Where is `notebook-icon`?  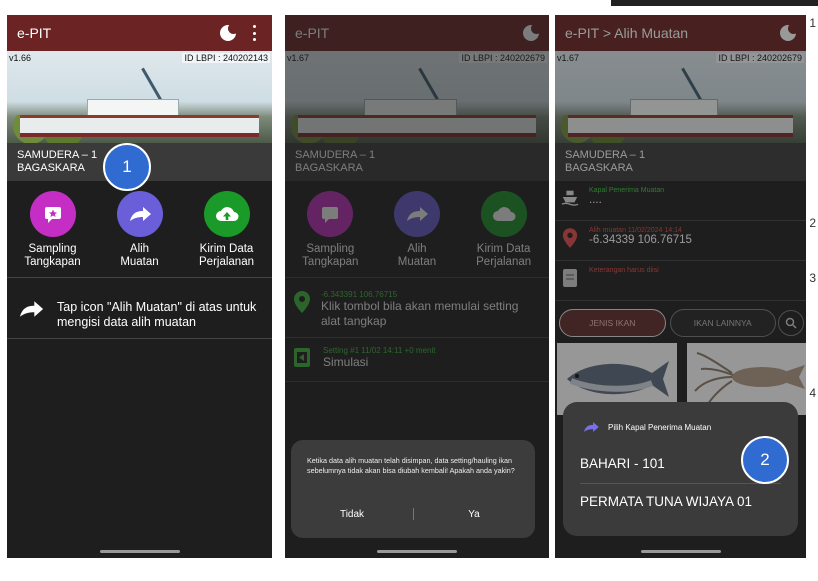 notebook-icon is located at coordinates (570, 278).